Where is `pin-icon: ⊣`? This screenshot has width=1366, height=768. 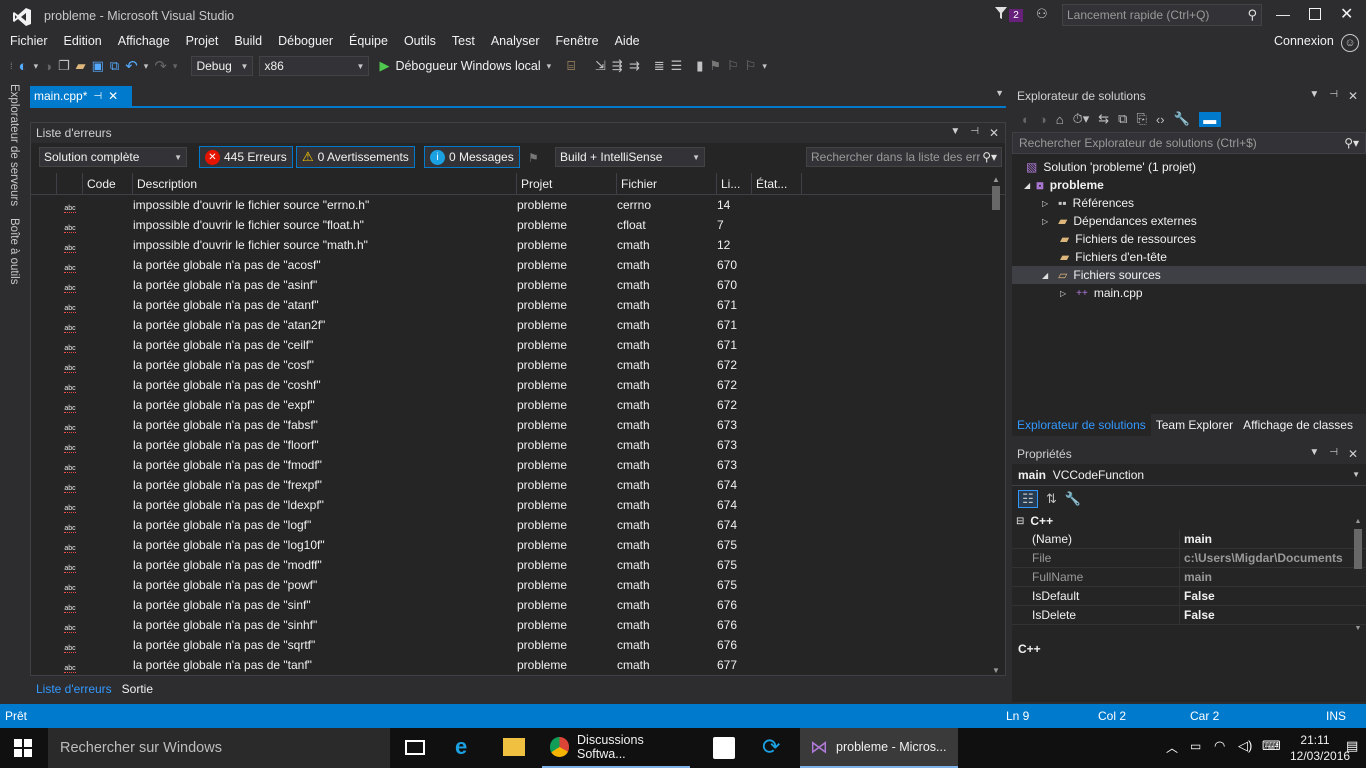 pin-icon: ⊣ is located at coordinates (97, 96).